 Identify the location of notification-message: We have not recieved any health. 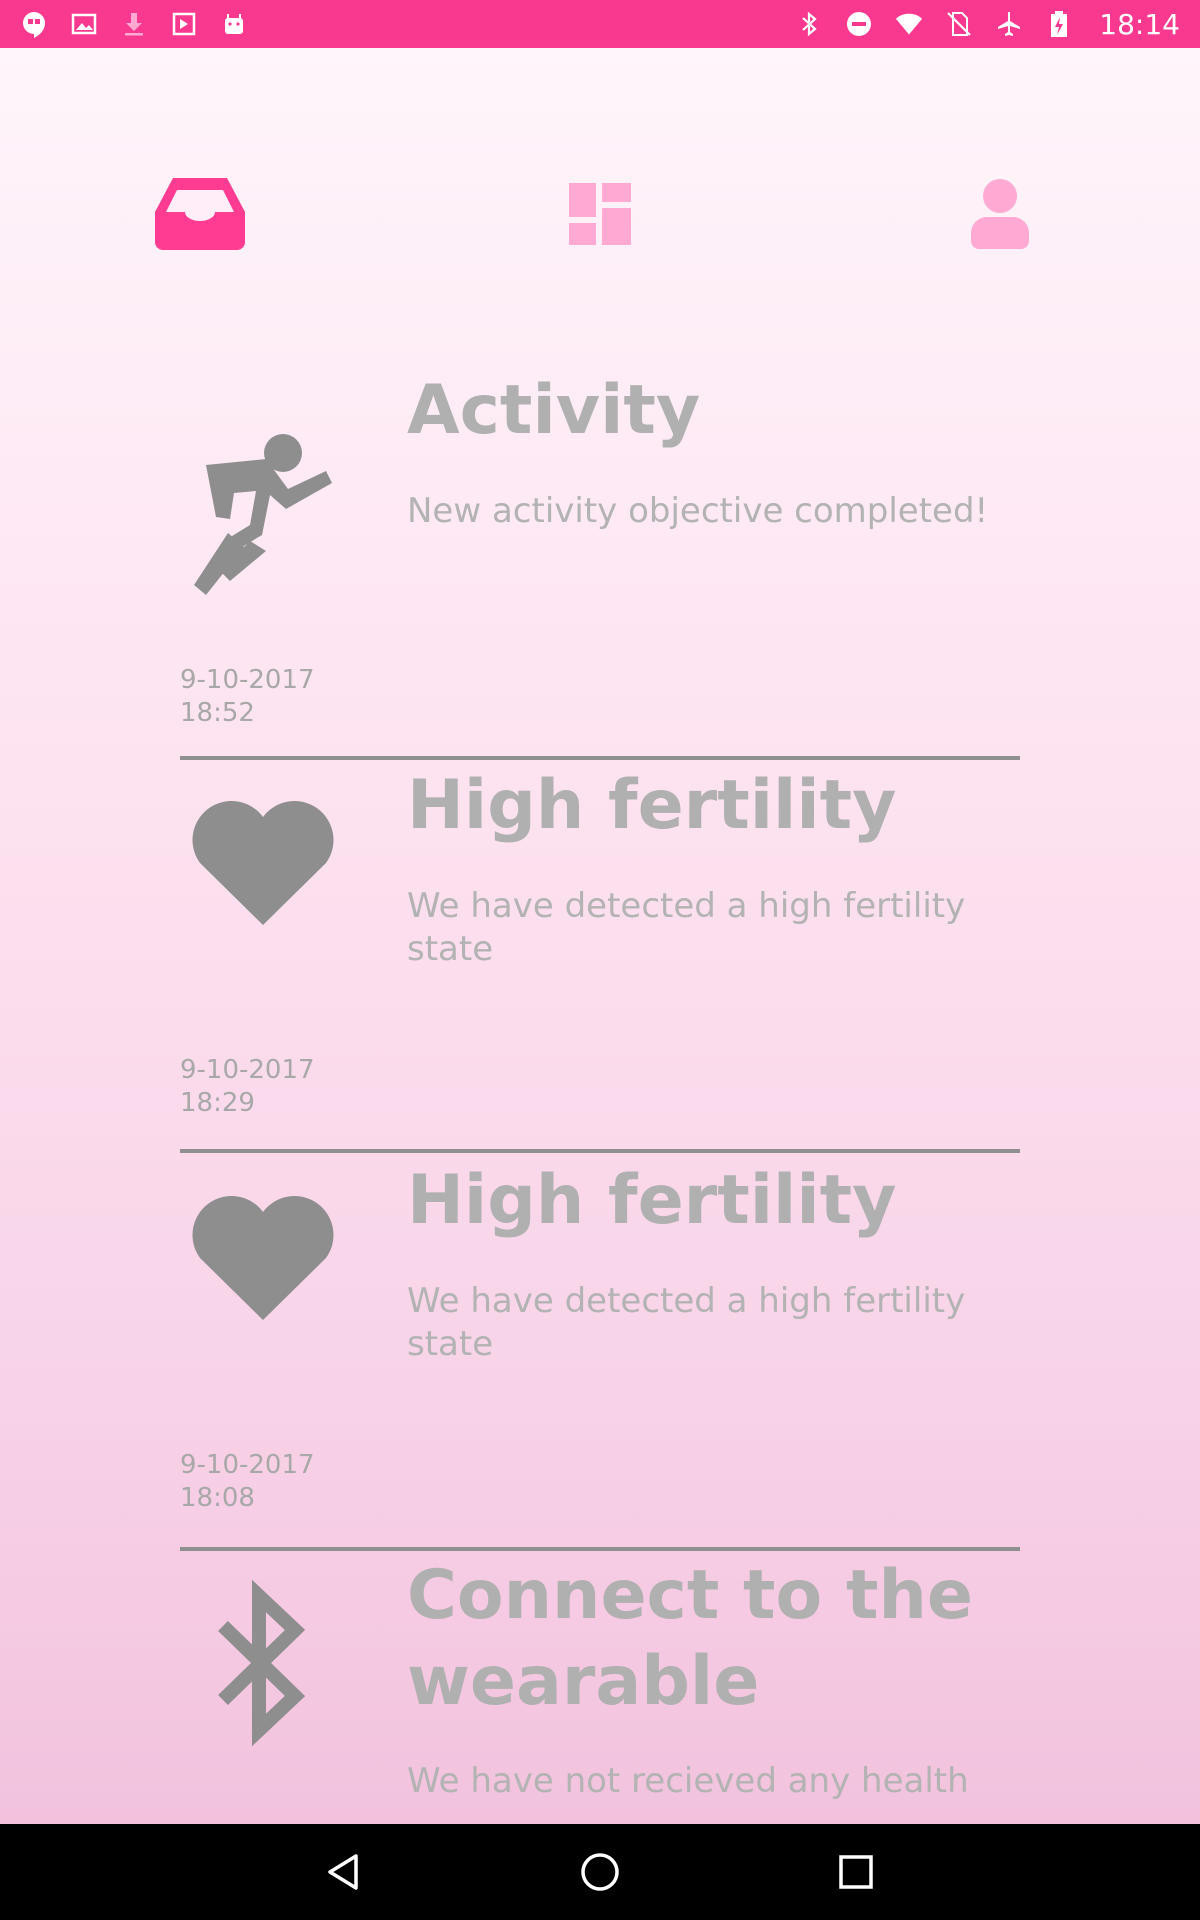
(688, 1781).